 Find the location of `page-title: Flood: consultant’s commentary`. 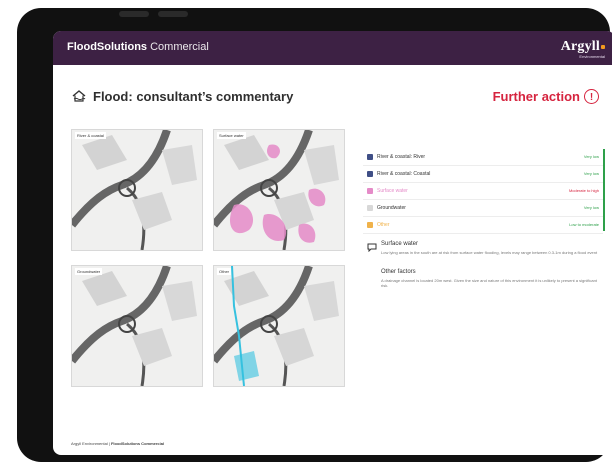

page-title: Flood: consultant’s commentary is located at coordinates (182, 96).